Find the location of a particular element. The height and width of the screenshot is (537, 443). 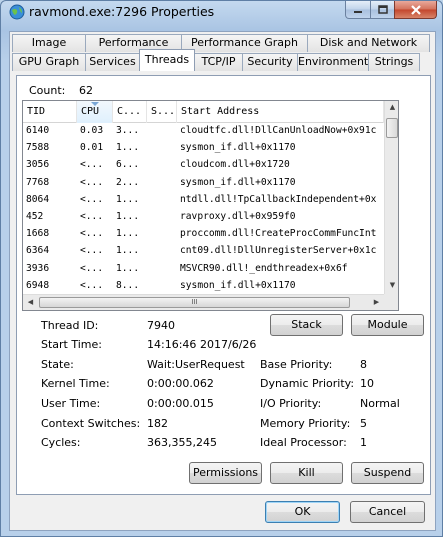

tab-disk-and-network: Disk and Network is located at coordinates (368, 43).